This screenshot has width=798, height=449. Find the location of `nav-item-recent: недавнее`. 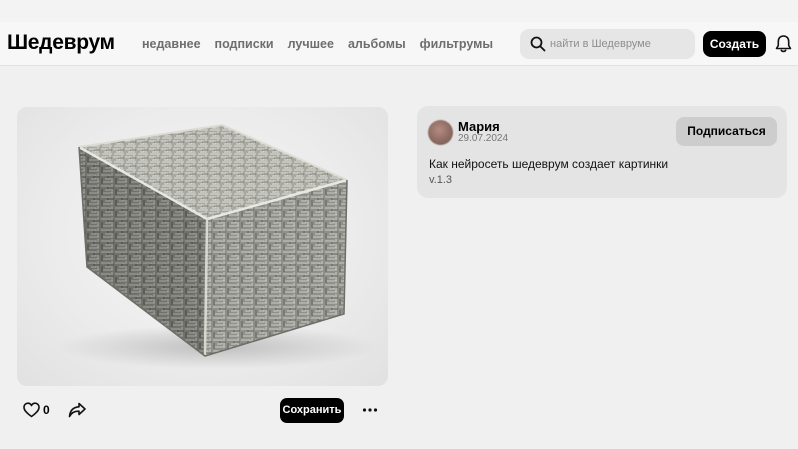

nav-item-recent: недавнее is located at coordinates (171, 44).